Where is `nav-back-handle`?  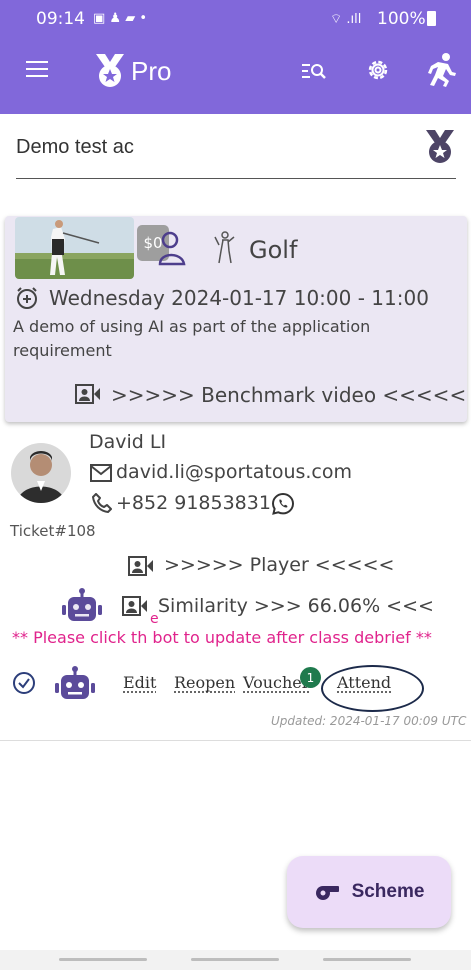
nav-back-handle is located at coordinates (103, 959).